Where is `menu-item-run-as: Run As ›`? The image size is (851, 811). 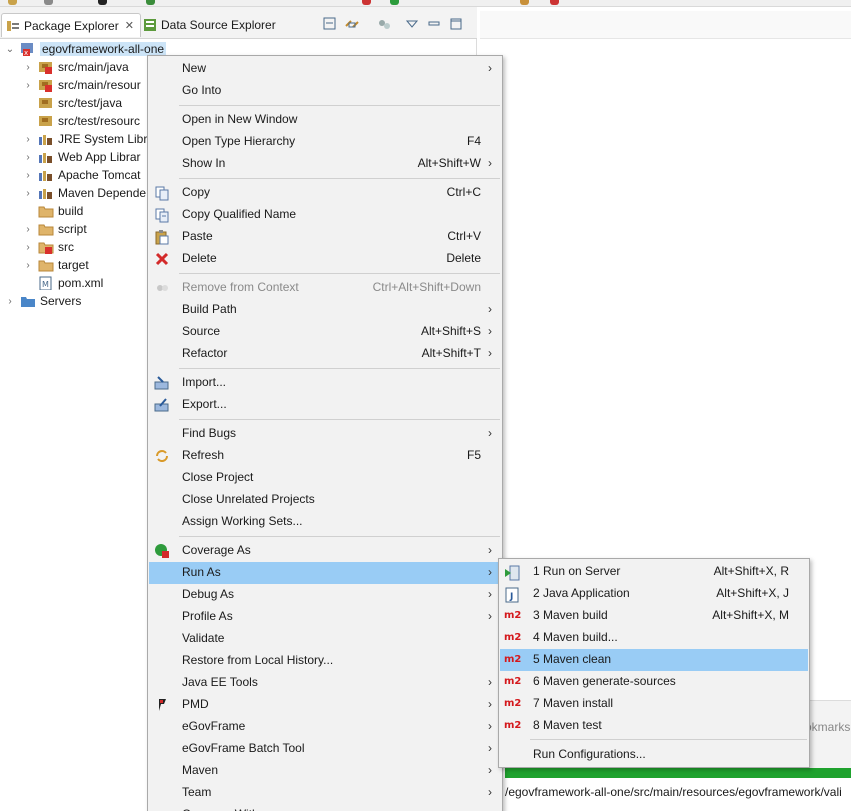
menu-item-run-as: Run As › is located at coordinates (325, 573).